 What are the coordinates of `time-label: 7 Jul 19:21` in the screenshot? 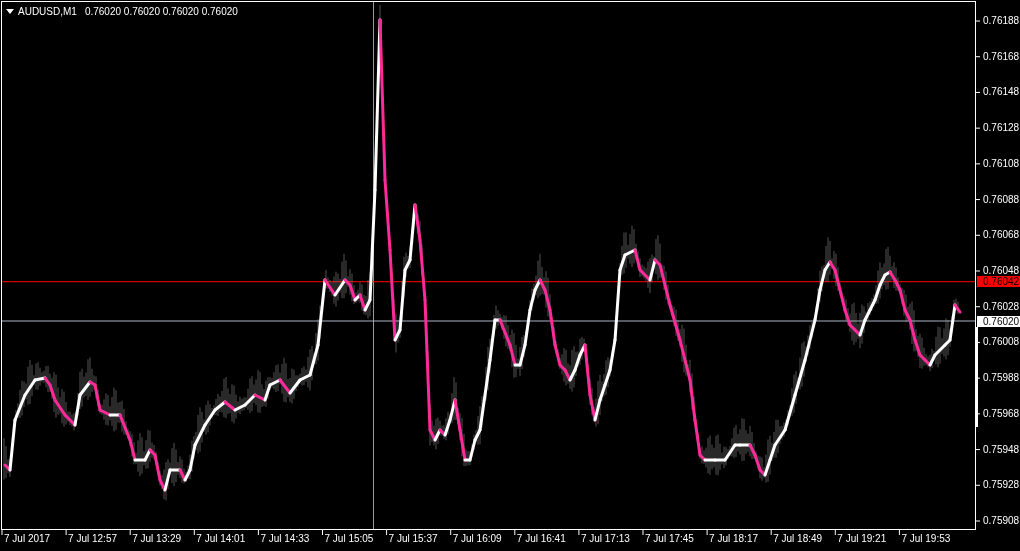 It's located at (862, 539).